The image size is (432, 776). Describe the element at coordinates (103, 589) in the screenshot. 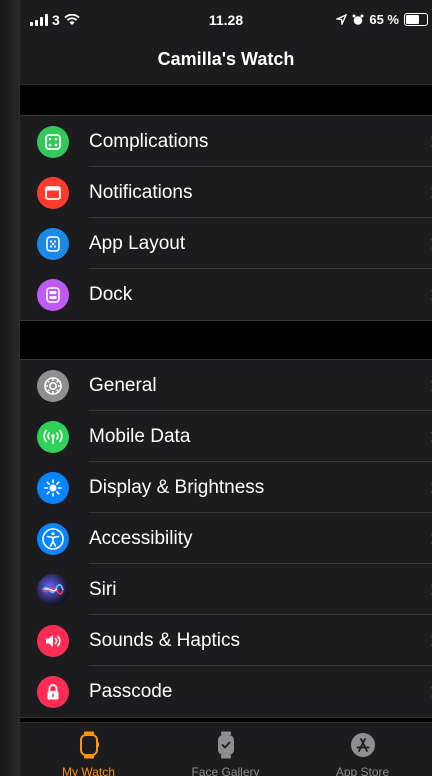

I see `row-label: Siri` at that location.